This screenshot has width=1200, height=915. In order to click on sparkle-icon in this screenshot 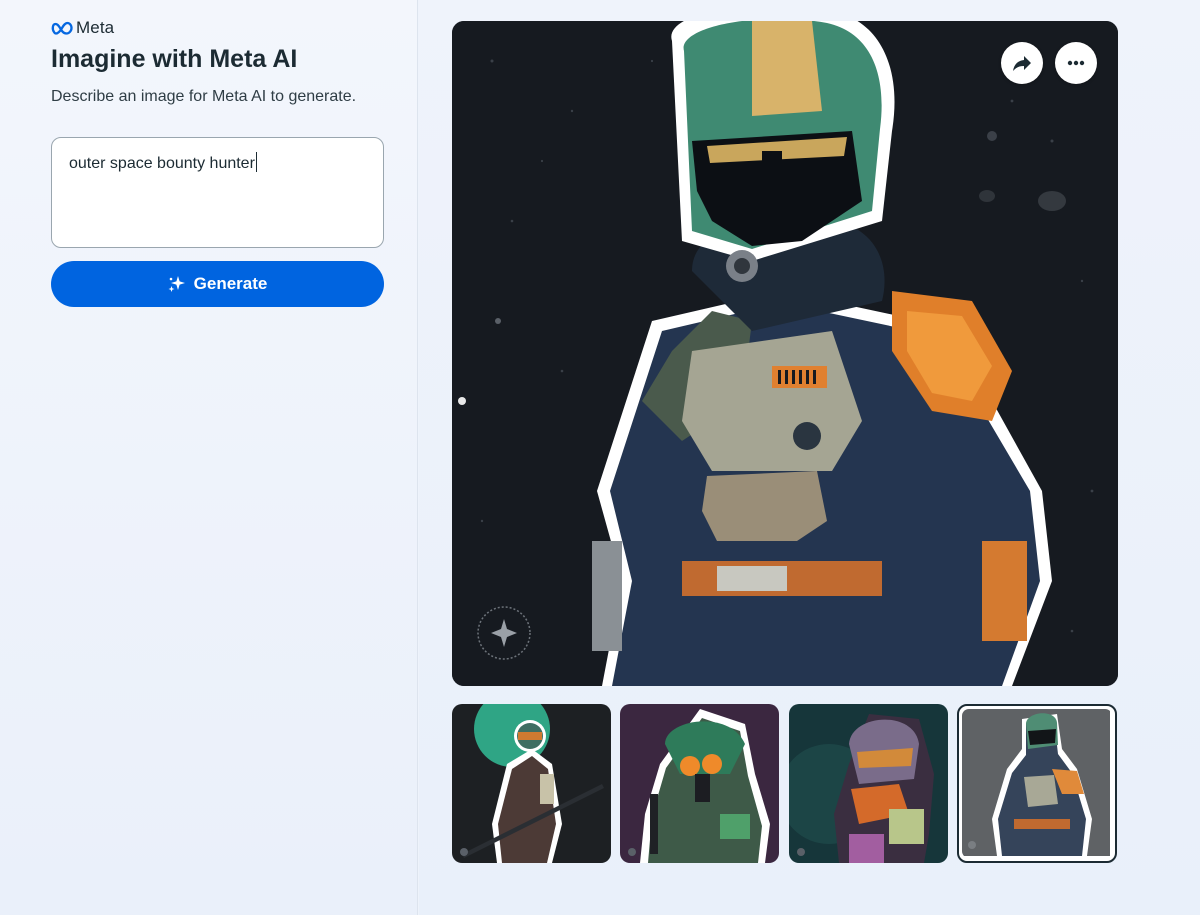, I will do `click(176, 284)`.